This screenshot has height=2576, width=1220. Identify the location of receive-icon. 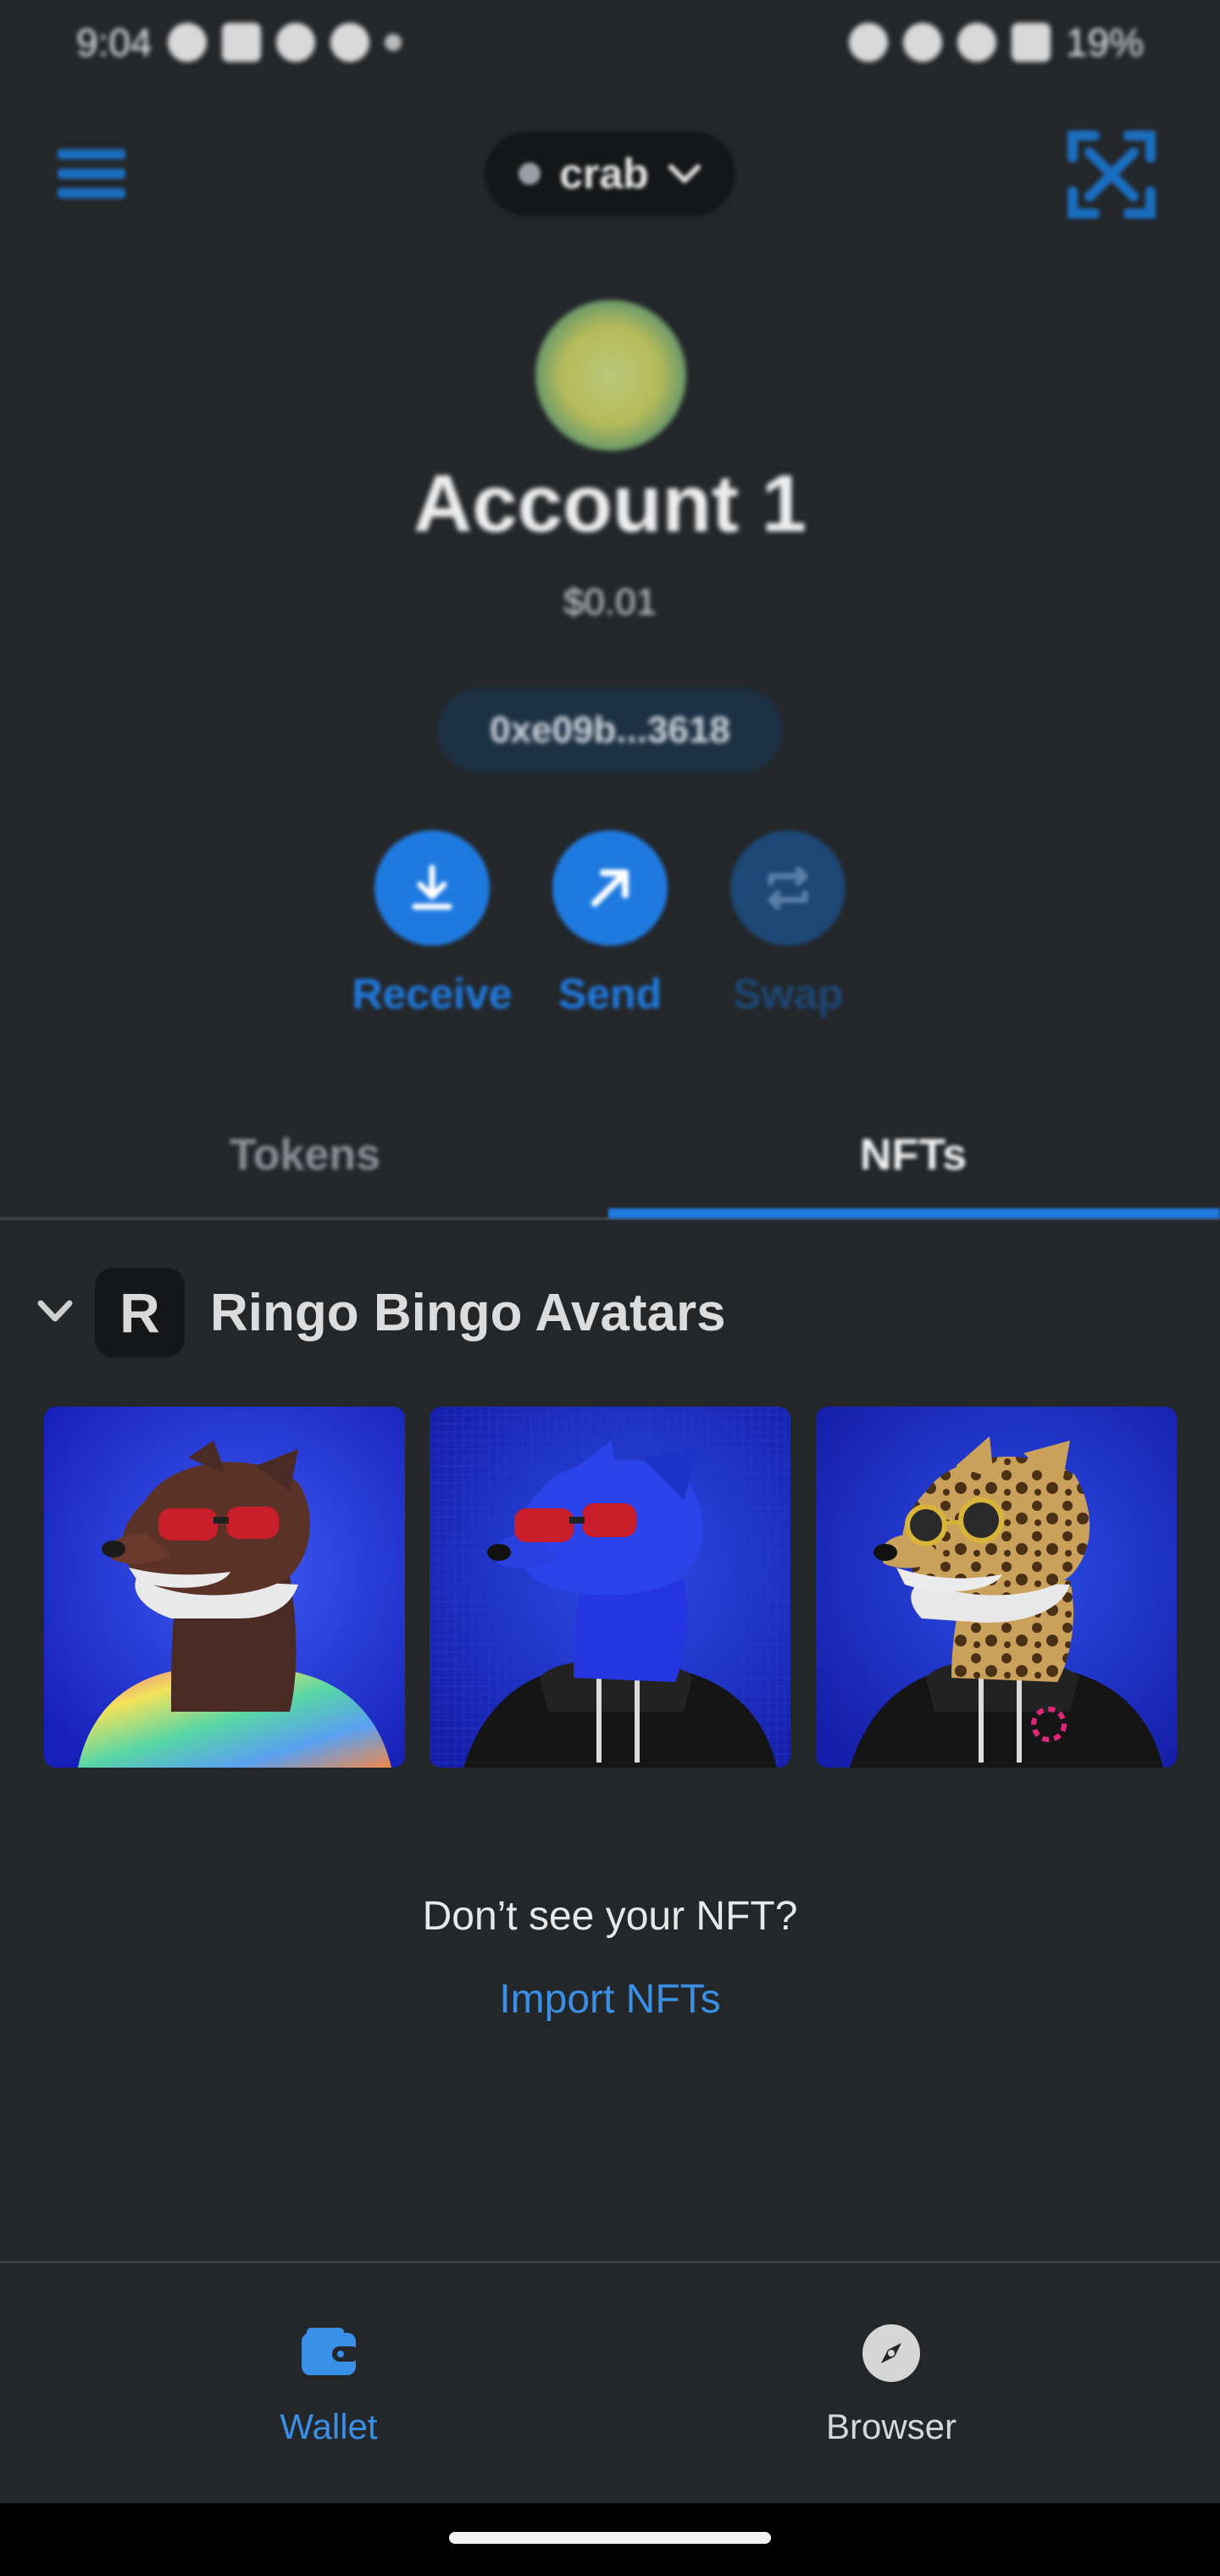
(432, 888).